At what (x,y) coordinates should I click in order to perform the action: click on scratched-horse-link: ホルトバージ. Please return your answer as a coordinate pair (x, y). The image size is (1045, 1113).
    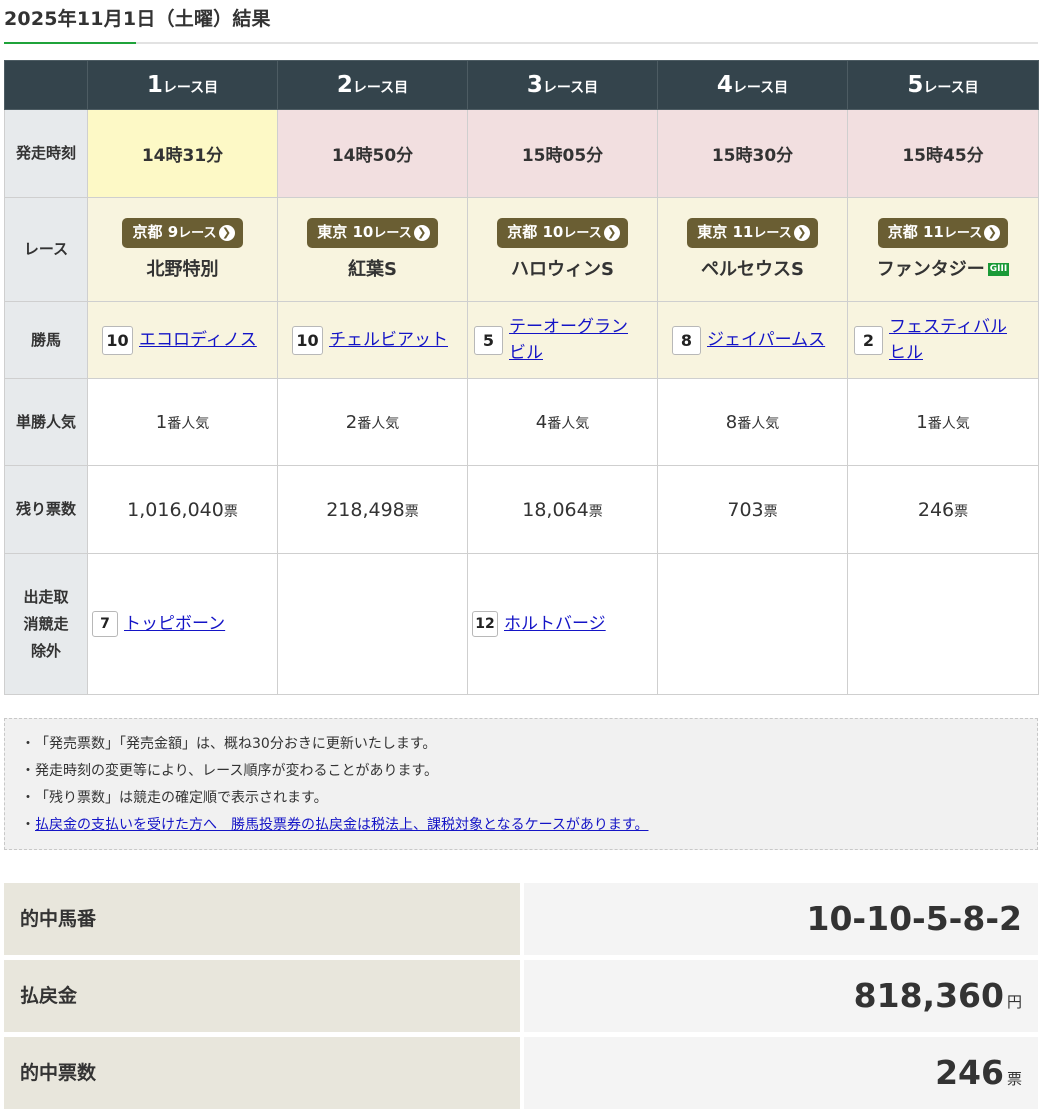
    Looking at the image, I should click on (555, 624).